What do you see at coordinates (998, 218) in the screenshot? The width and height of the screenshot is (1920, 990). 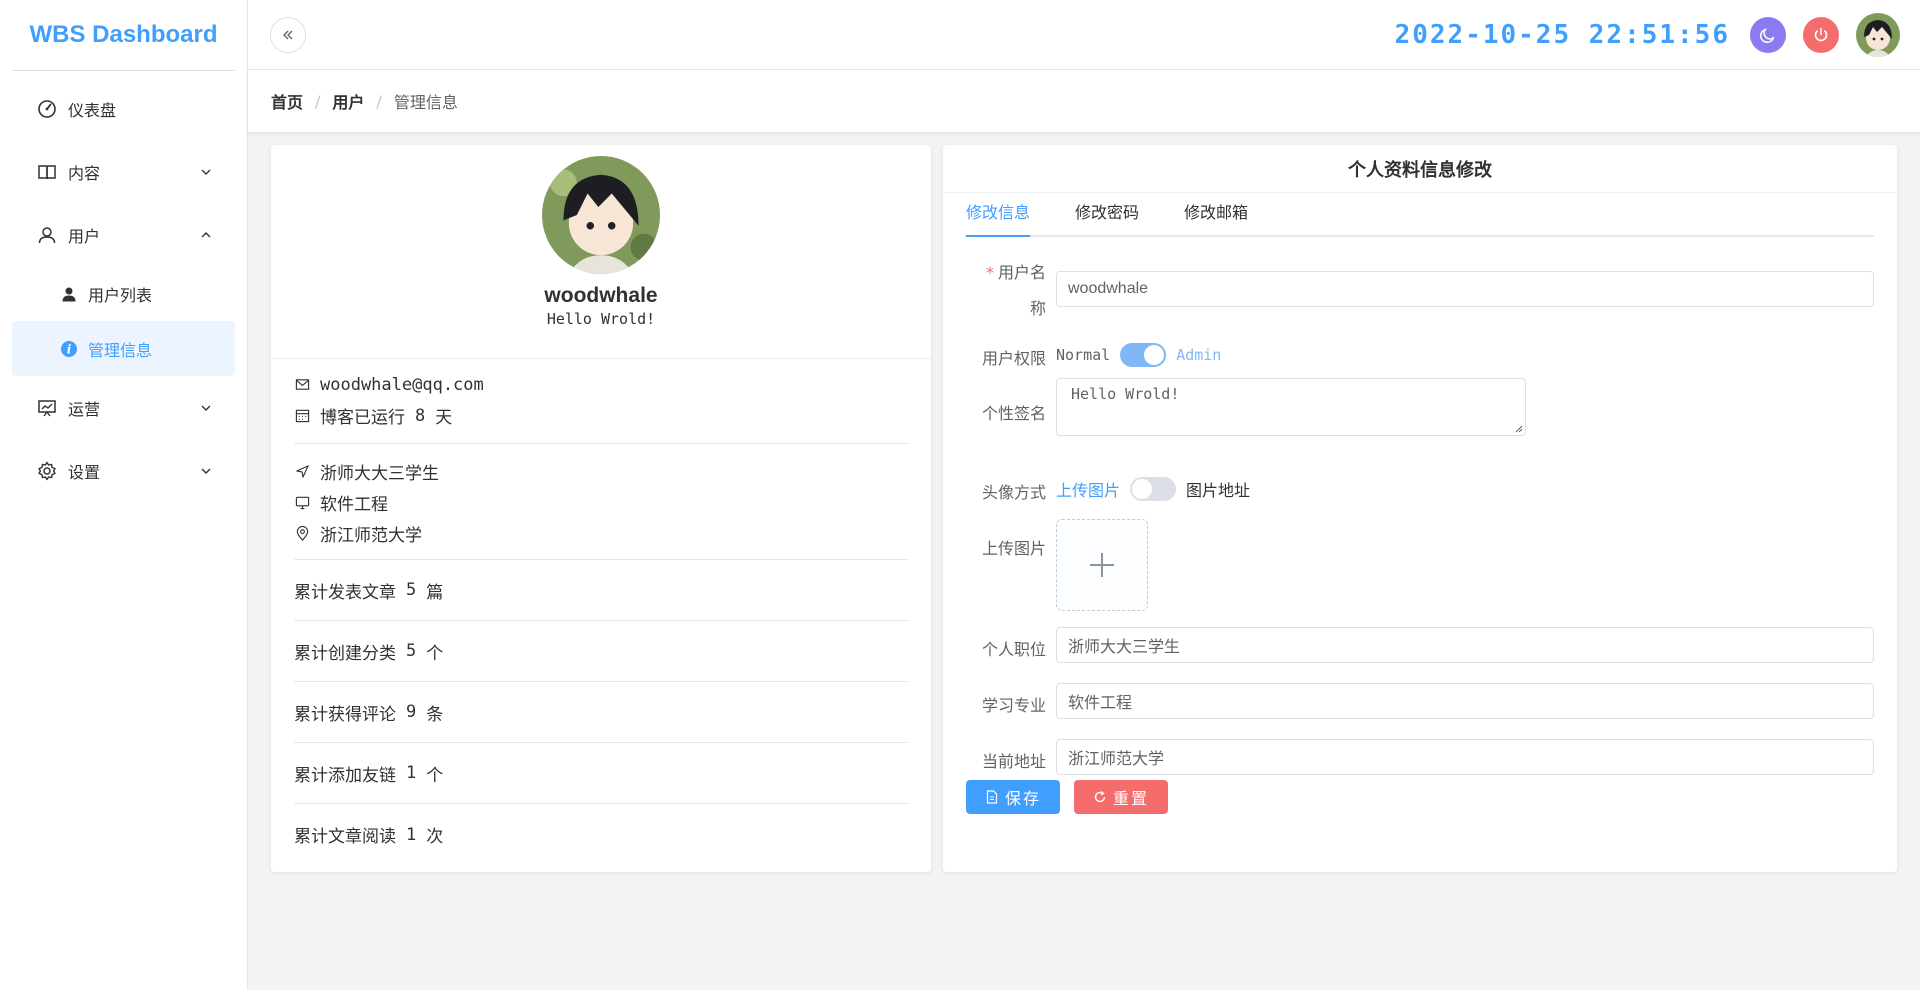 I see `tab-edit-info: 修改信息` at bounding box center [998, 218].